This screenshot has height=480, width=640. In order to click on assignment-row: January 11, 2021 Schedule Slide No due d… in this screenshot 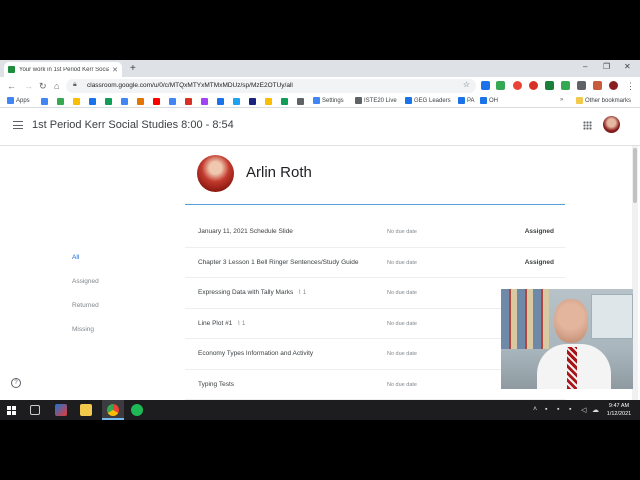, I will do `click(375, 232)`.